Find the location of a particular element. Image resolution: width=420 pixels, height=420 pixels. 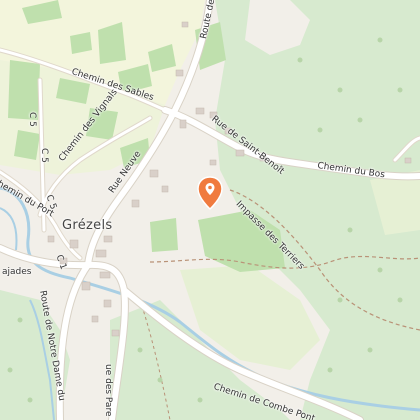

road-label-ajades: ajades is located at coordinates (17, 272).